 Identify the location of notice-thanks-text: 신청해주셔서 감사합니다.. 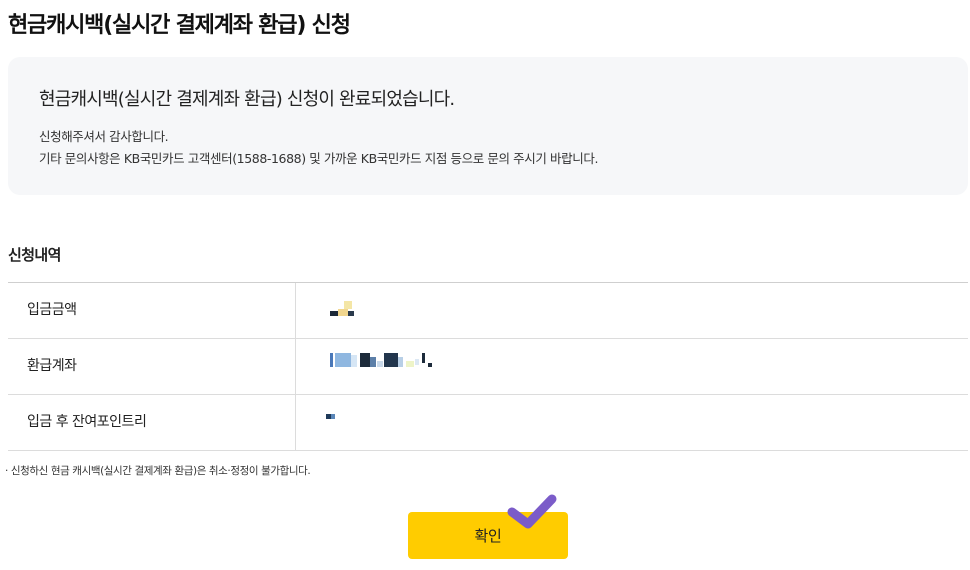
(104, 136).